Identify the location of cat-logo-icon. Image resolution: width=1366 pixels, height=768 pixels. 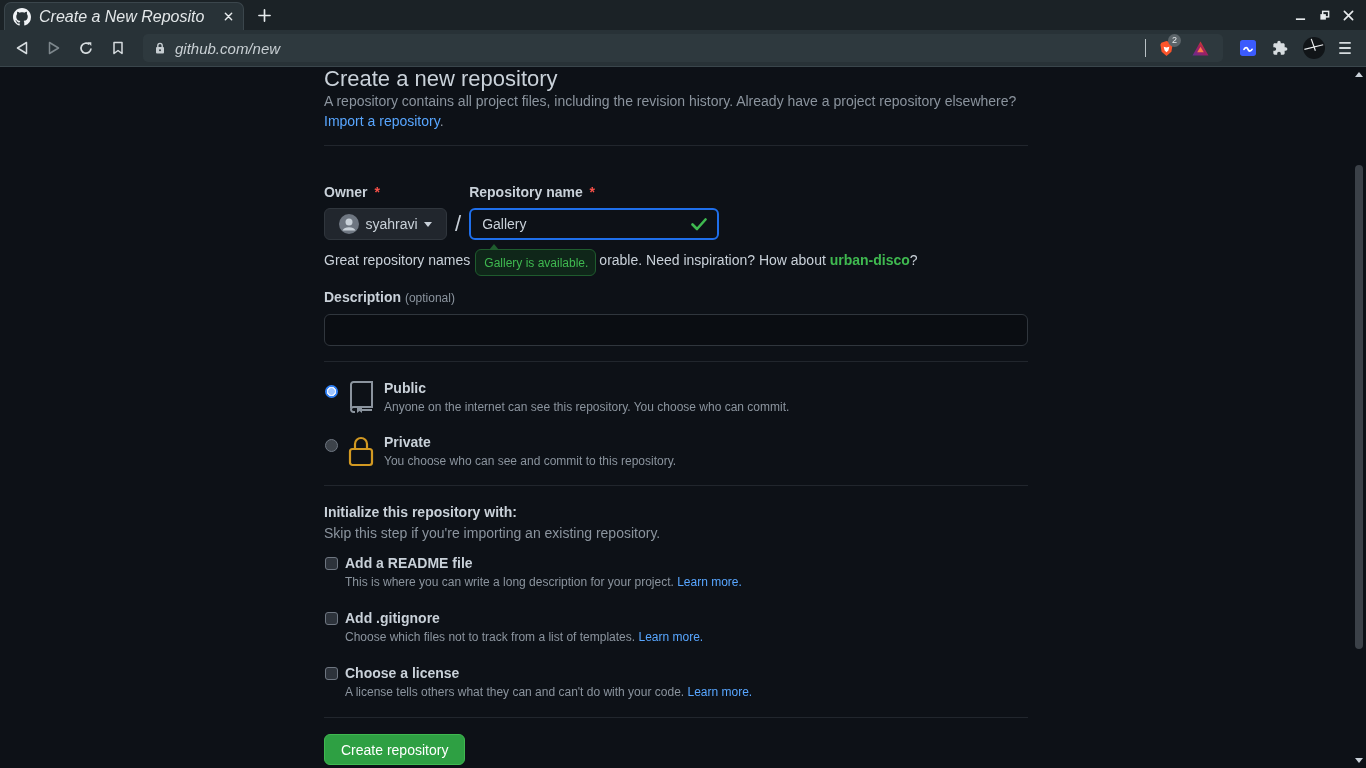
(22, 16).